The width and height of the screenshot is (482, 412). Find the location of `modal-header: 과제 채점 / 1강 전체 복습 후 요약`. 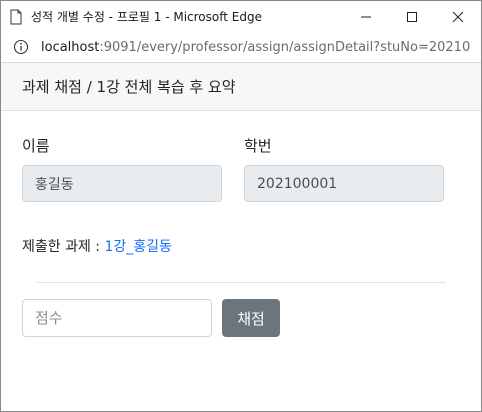

modal-header: 과제 채점 / 1강 전체 복습 후 요약 is located at coordinates (241, 87).